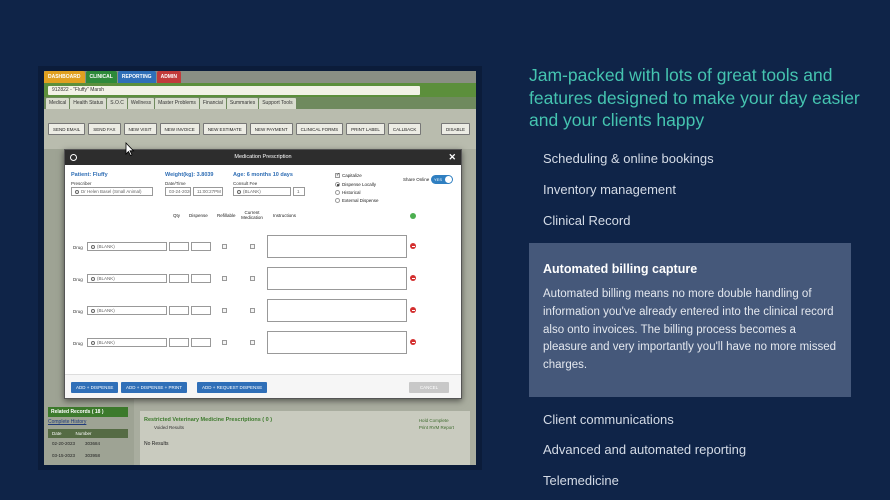  I want to click on dispense-locally-radio, so click(337, 184).